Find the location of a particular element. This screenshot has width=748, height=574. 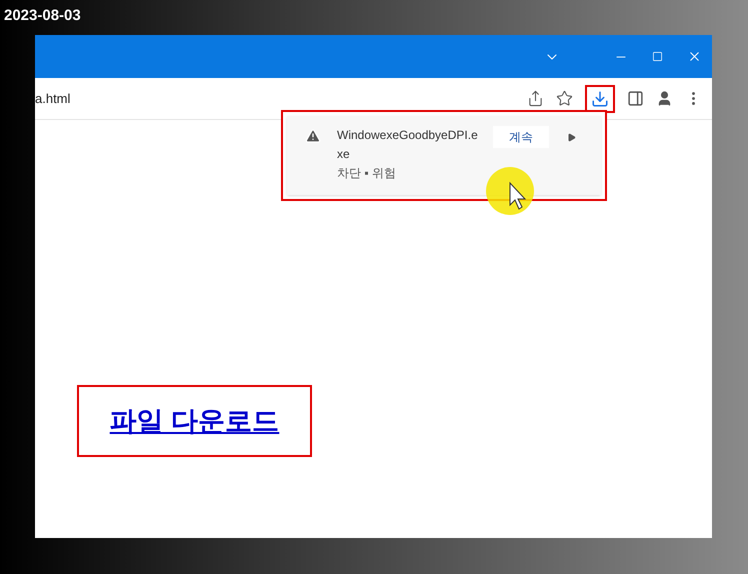

side-panel-icon is located at coordinates (635, 98).